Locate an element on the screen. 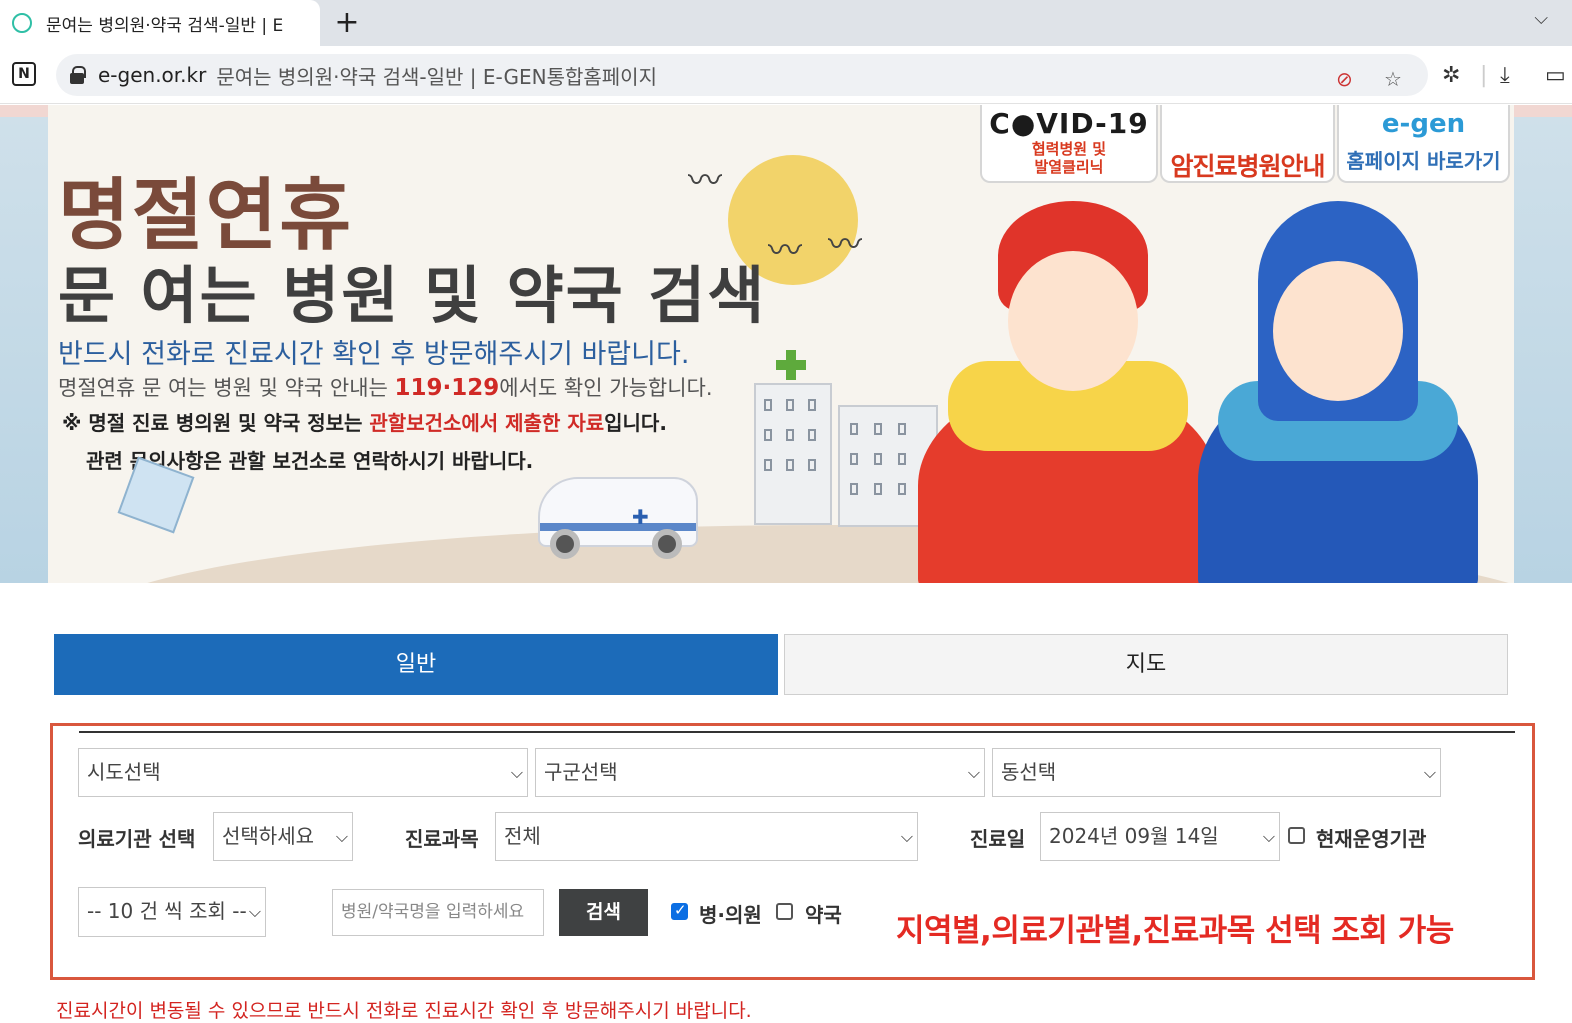 This screenshot has height=1023, width=1572. download-icon: ⤓ is located at coordinates (1505, 75).